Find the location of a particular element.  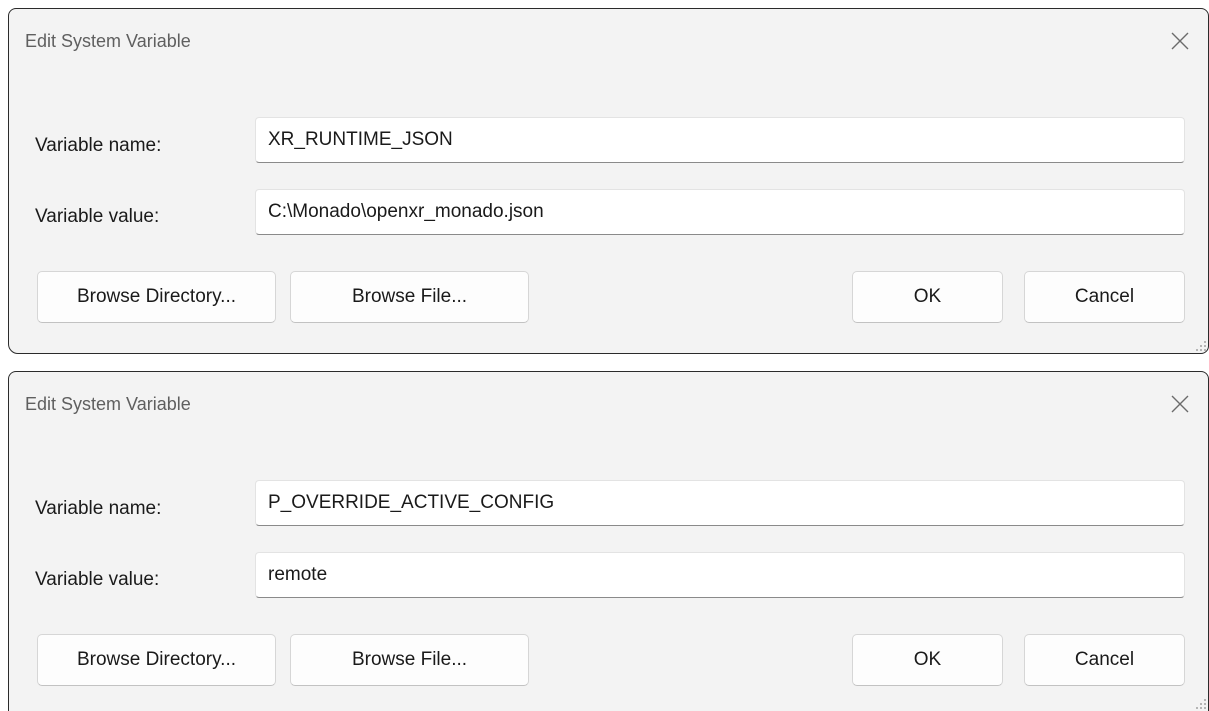

variable-value-input: remote is located at coordinates (720, 575).